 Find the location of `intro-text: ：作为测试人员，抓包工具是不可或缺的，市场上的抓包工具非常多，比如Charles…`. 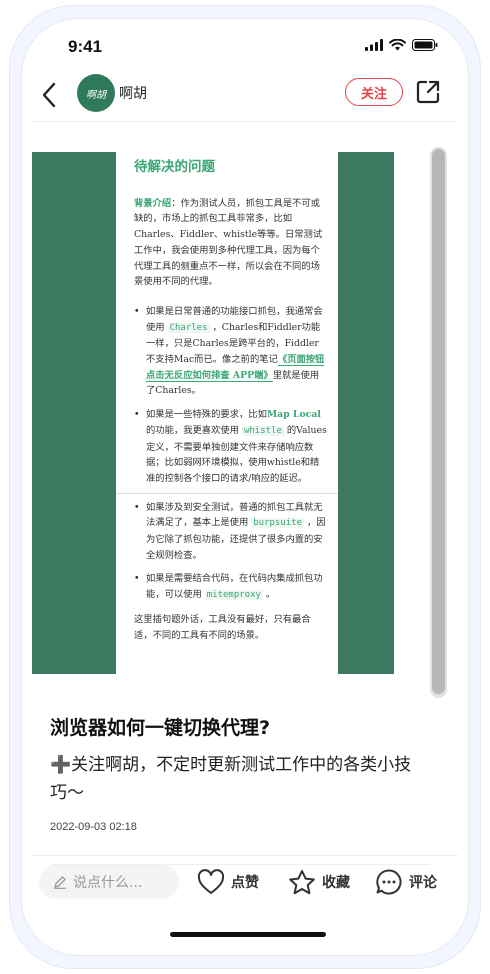

intro-text: ：作为测试人员，抓包工具是不可或缺的，市场上的抓包工具非常多，比如Charles… is located at coordinates (228, 242).